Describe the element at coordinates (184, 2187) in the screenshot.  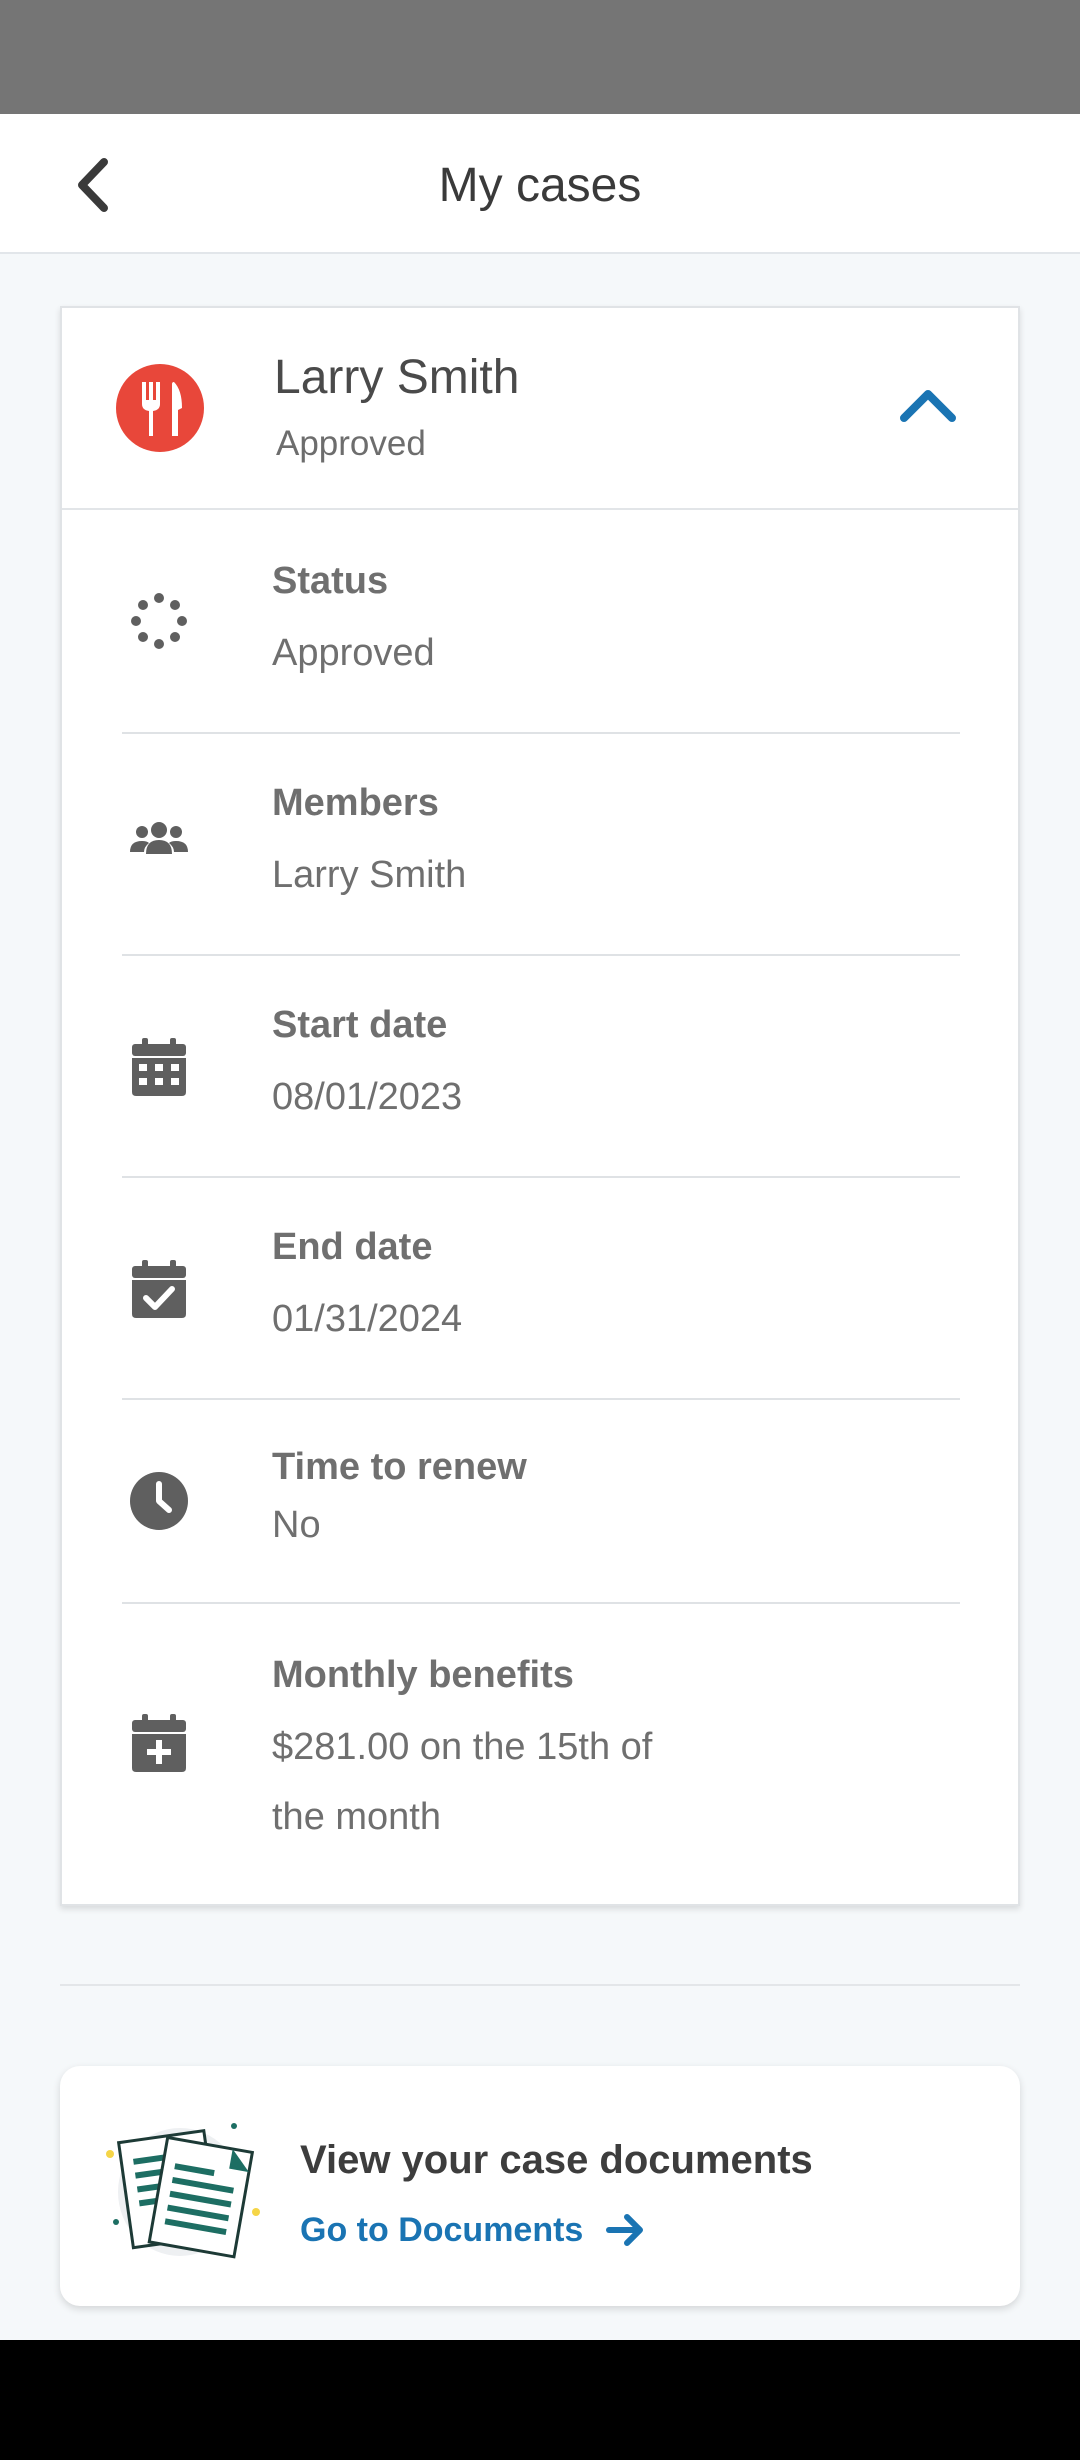
I see `documents-illustration` at that location.